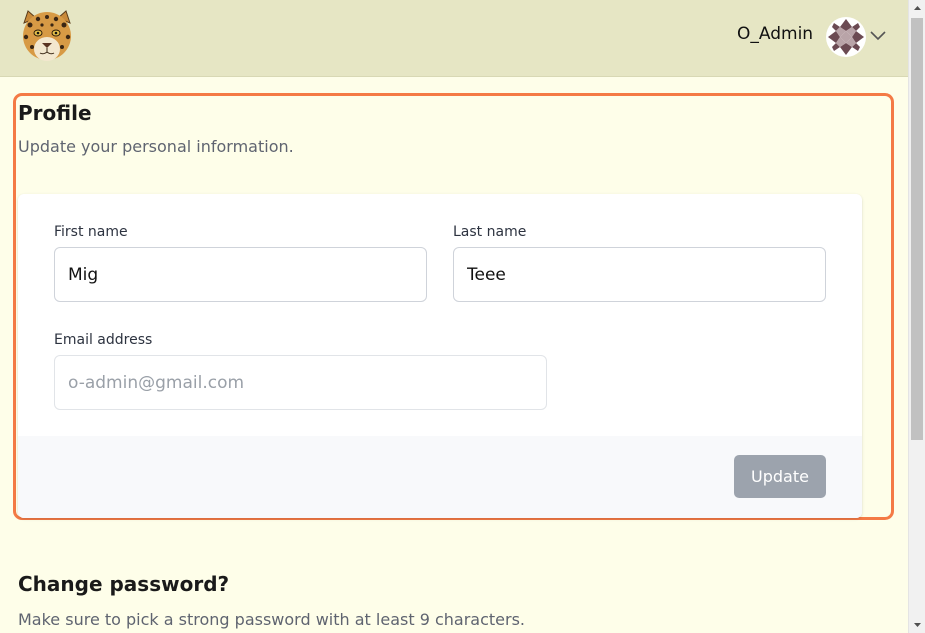  What do you see at coordinates (55, 113) in the screenshot?
I see `profile-title: Profile` at bounding box center [55, 113].